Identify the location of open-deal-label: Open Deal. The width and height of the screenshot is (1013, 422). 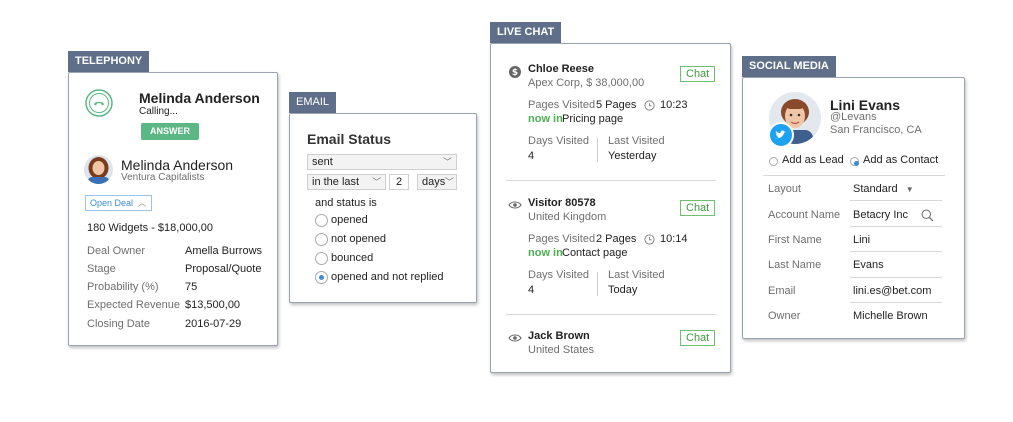
(112, 203).